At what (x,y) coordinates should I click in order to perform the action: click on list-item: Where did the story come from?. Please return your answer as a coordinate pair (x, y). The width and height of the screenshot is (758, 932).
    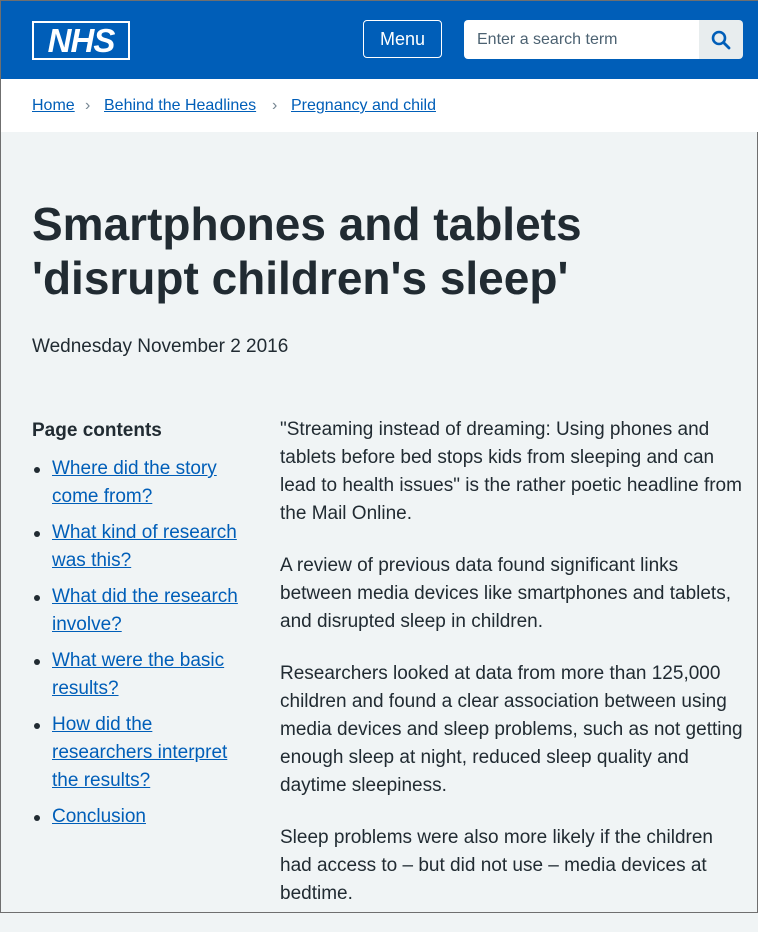
    Looking at the image, I should click on (142, 483).